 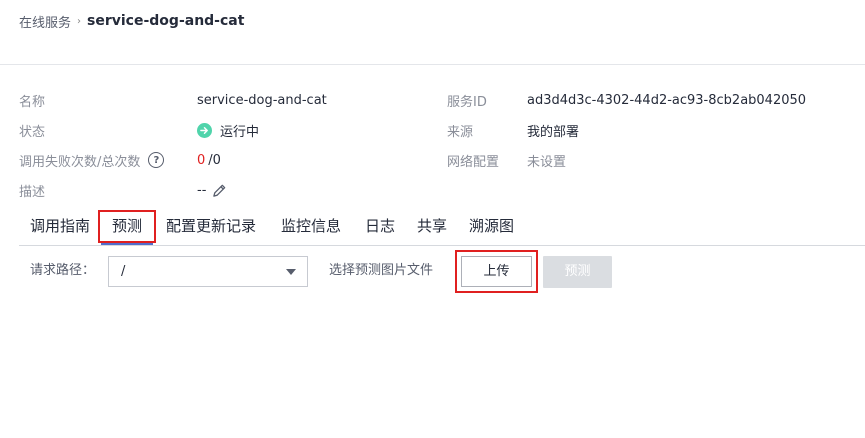 I want to click on service-id-label: 服务ID, so click(x=467, y=102).